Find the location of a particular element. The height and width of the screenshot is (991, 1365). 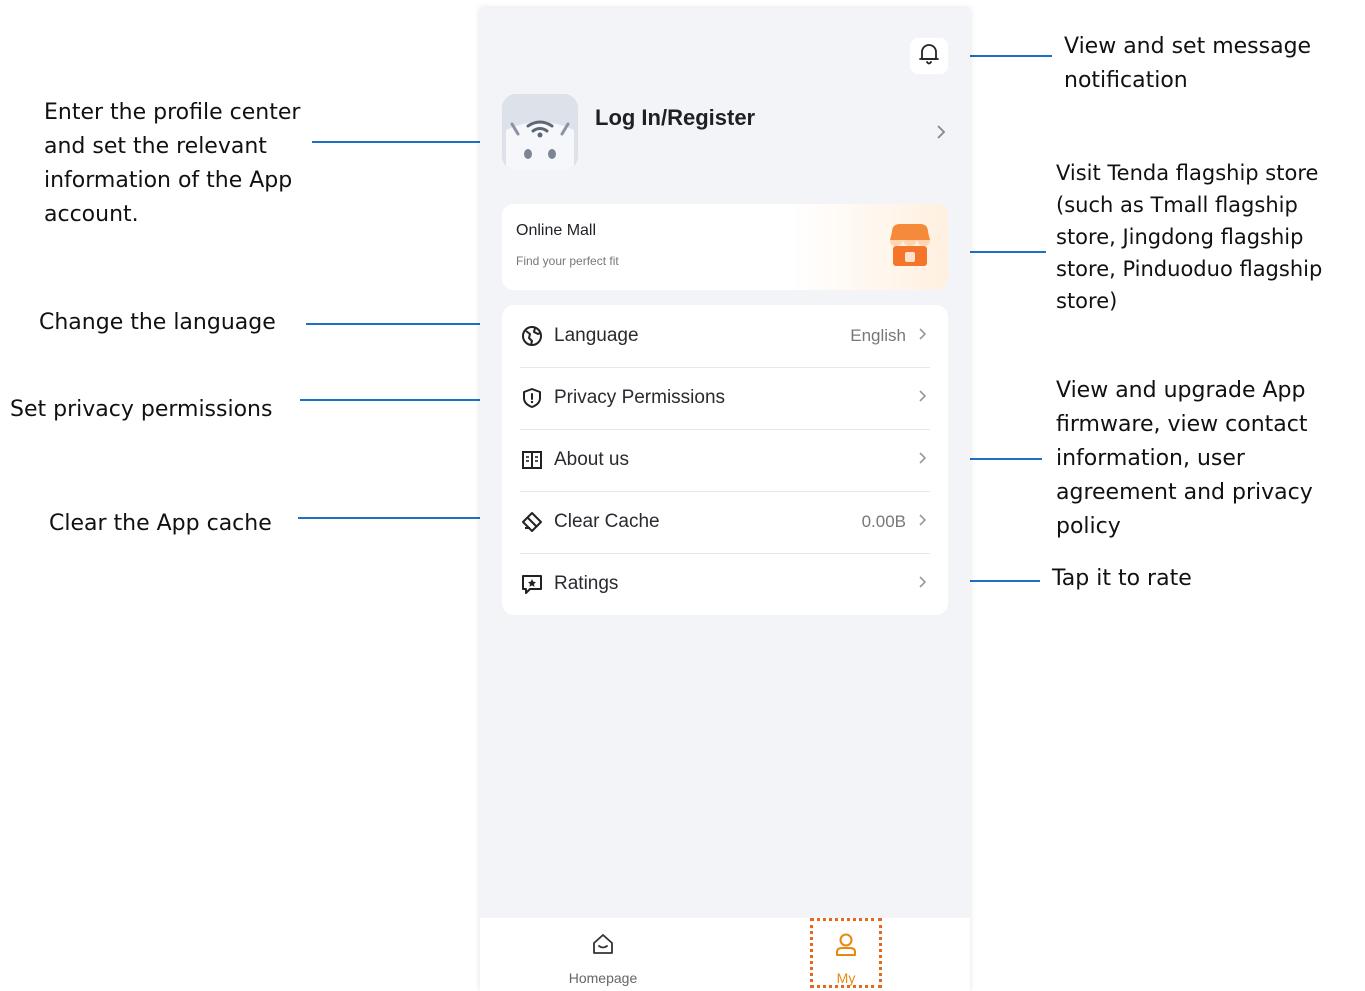

cache-size-value: 0.00B is located at coordinates (883, 521).